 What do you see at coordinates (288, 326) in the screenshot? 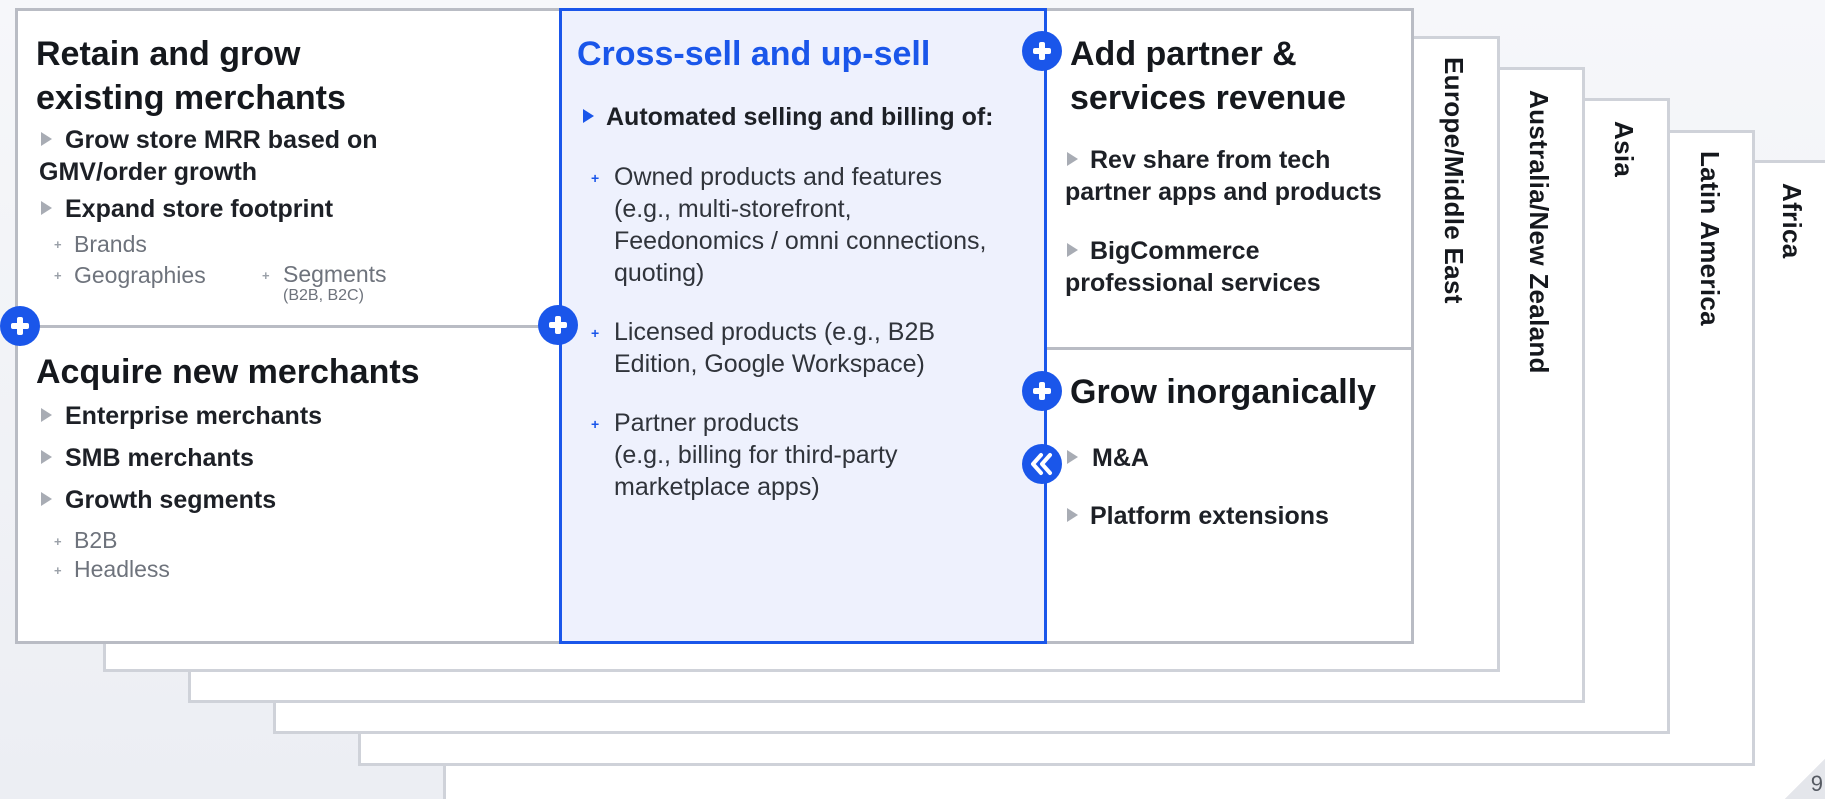
I see `left-divider` at bounding box center [288, 326].